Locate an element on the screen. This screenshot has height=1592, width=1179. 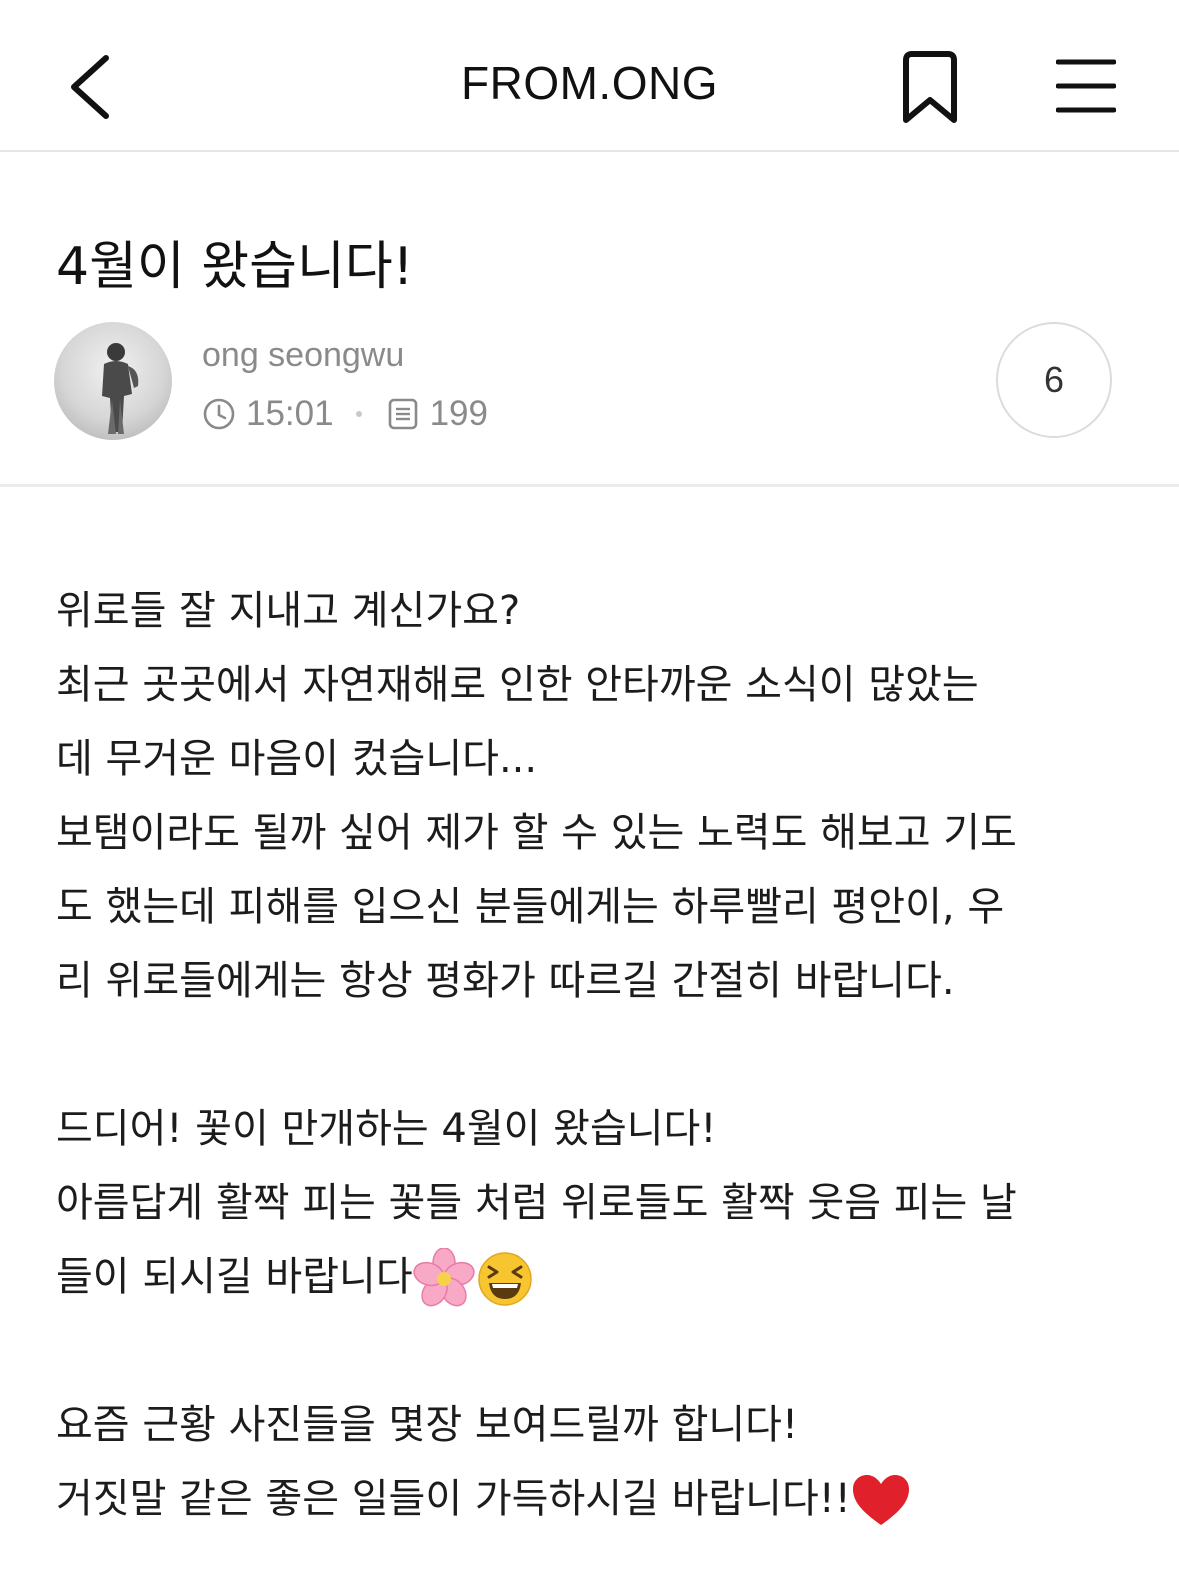
comment-count-button: 6 is located at coordinates (1054, 380).